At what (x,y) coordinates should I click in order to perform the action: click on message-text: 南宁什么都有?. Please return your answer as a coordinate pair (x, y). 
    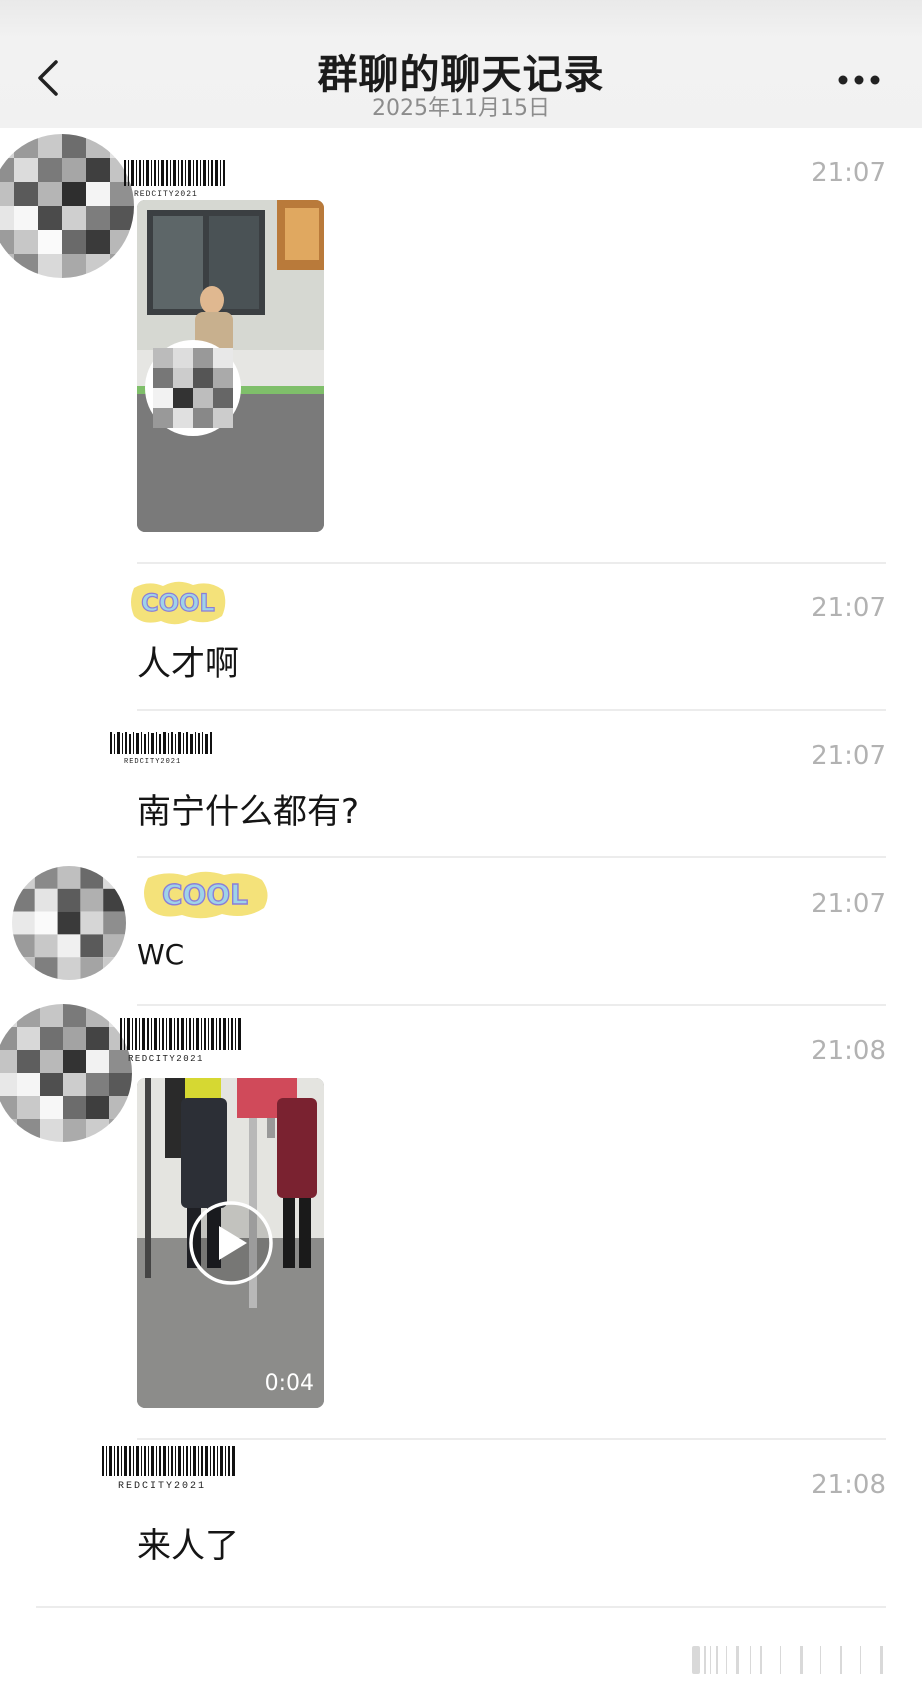
    Looking at the image, I should click on (248, 812).